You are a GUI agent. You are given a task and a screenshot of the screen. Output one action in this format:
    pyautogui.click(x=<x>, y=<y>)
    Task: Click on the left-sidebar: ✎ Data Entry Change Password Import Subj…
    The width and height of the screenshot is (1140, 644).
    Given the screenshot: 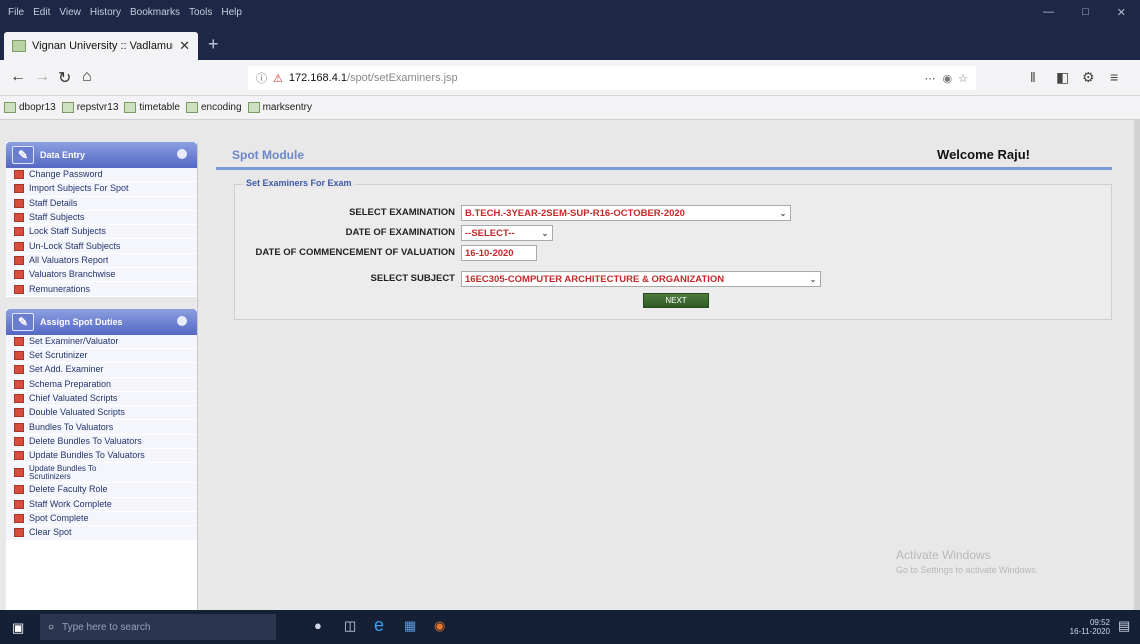 What is the action you would take?
    pyautogui.click(x=102, y=376)
    